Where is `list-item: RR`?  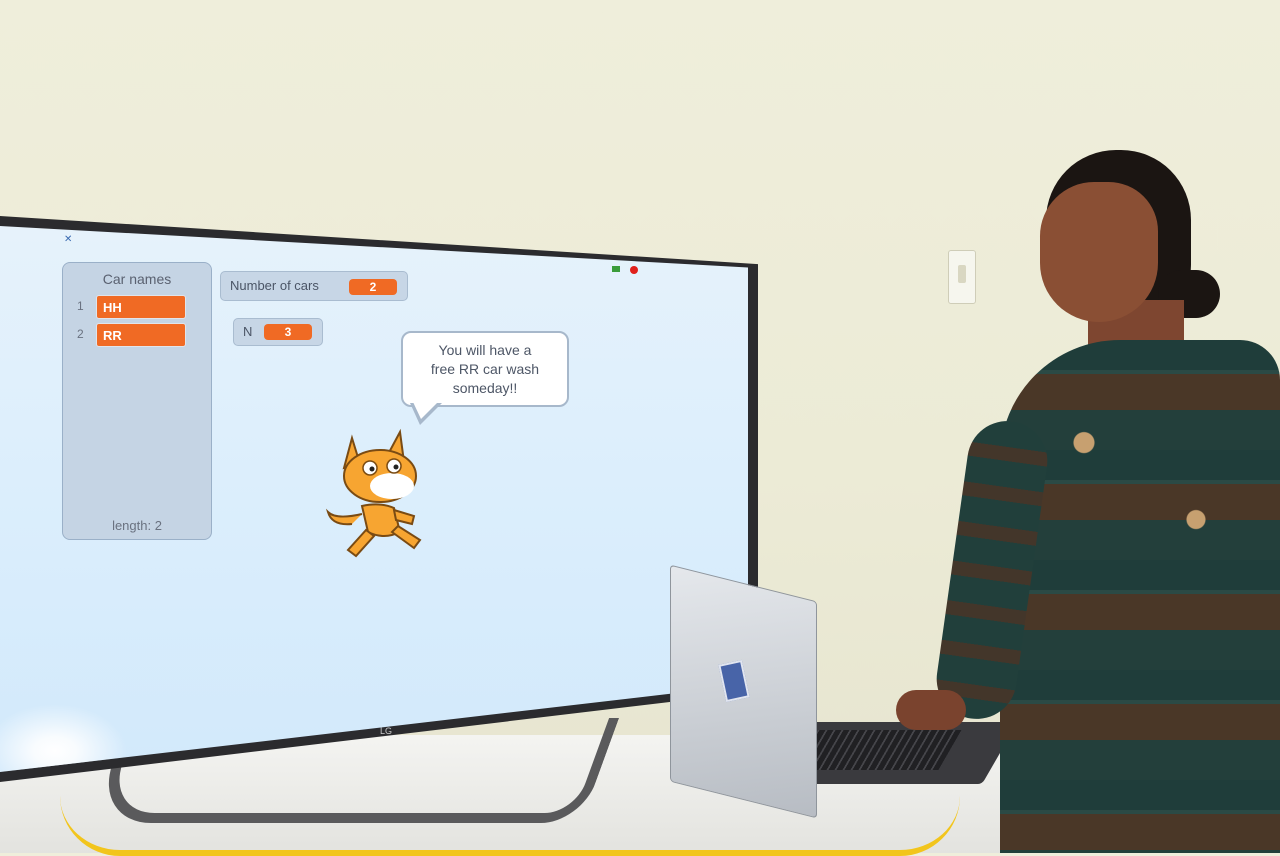 list-item: RR is located at coordinates (141, 335).